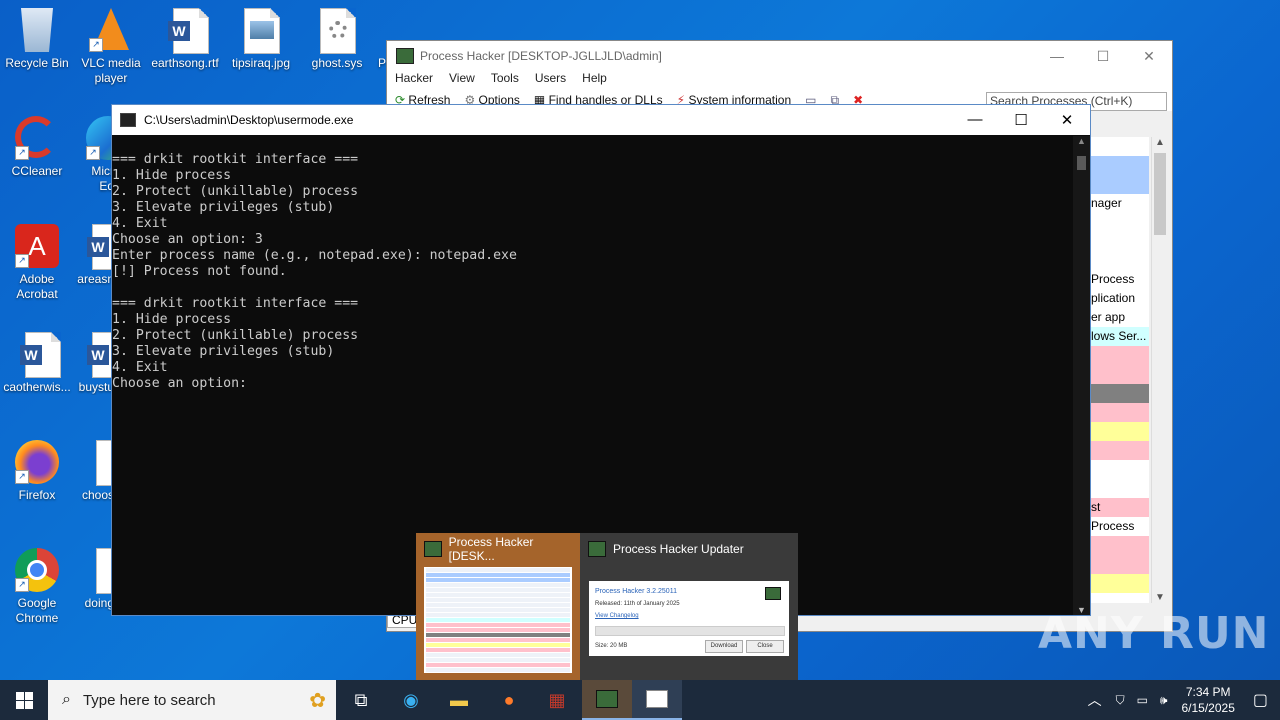 Image resolution: width=1280 pixels, height=720 pixels. I want to click on microsoft-edge-icon: ↗ Micr Ed, so click(94, 155).